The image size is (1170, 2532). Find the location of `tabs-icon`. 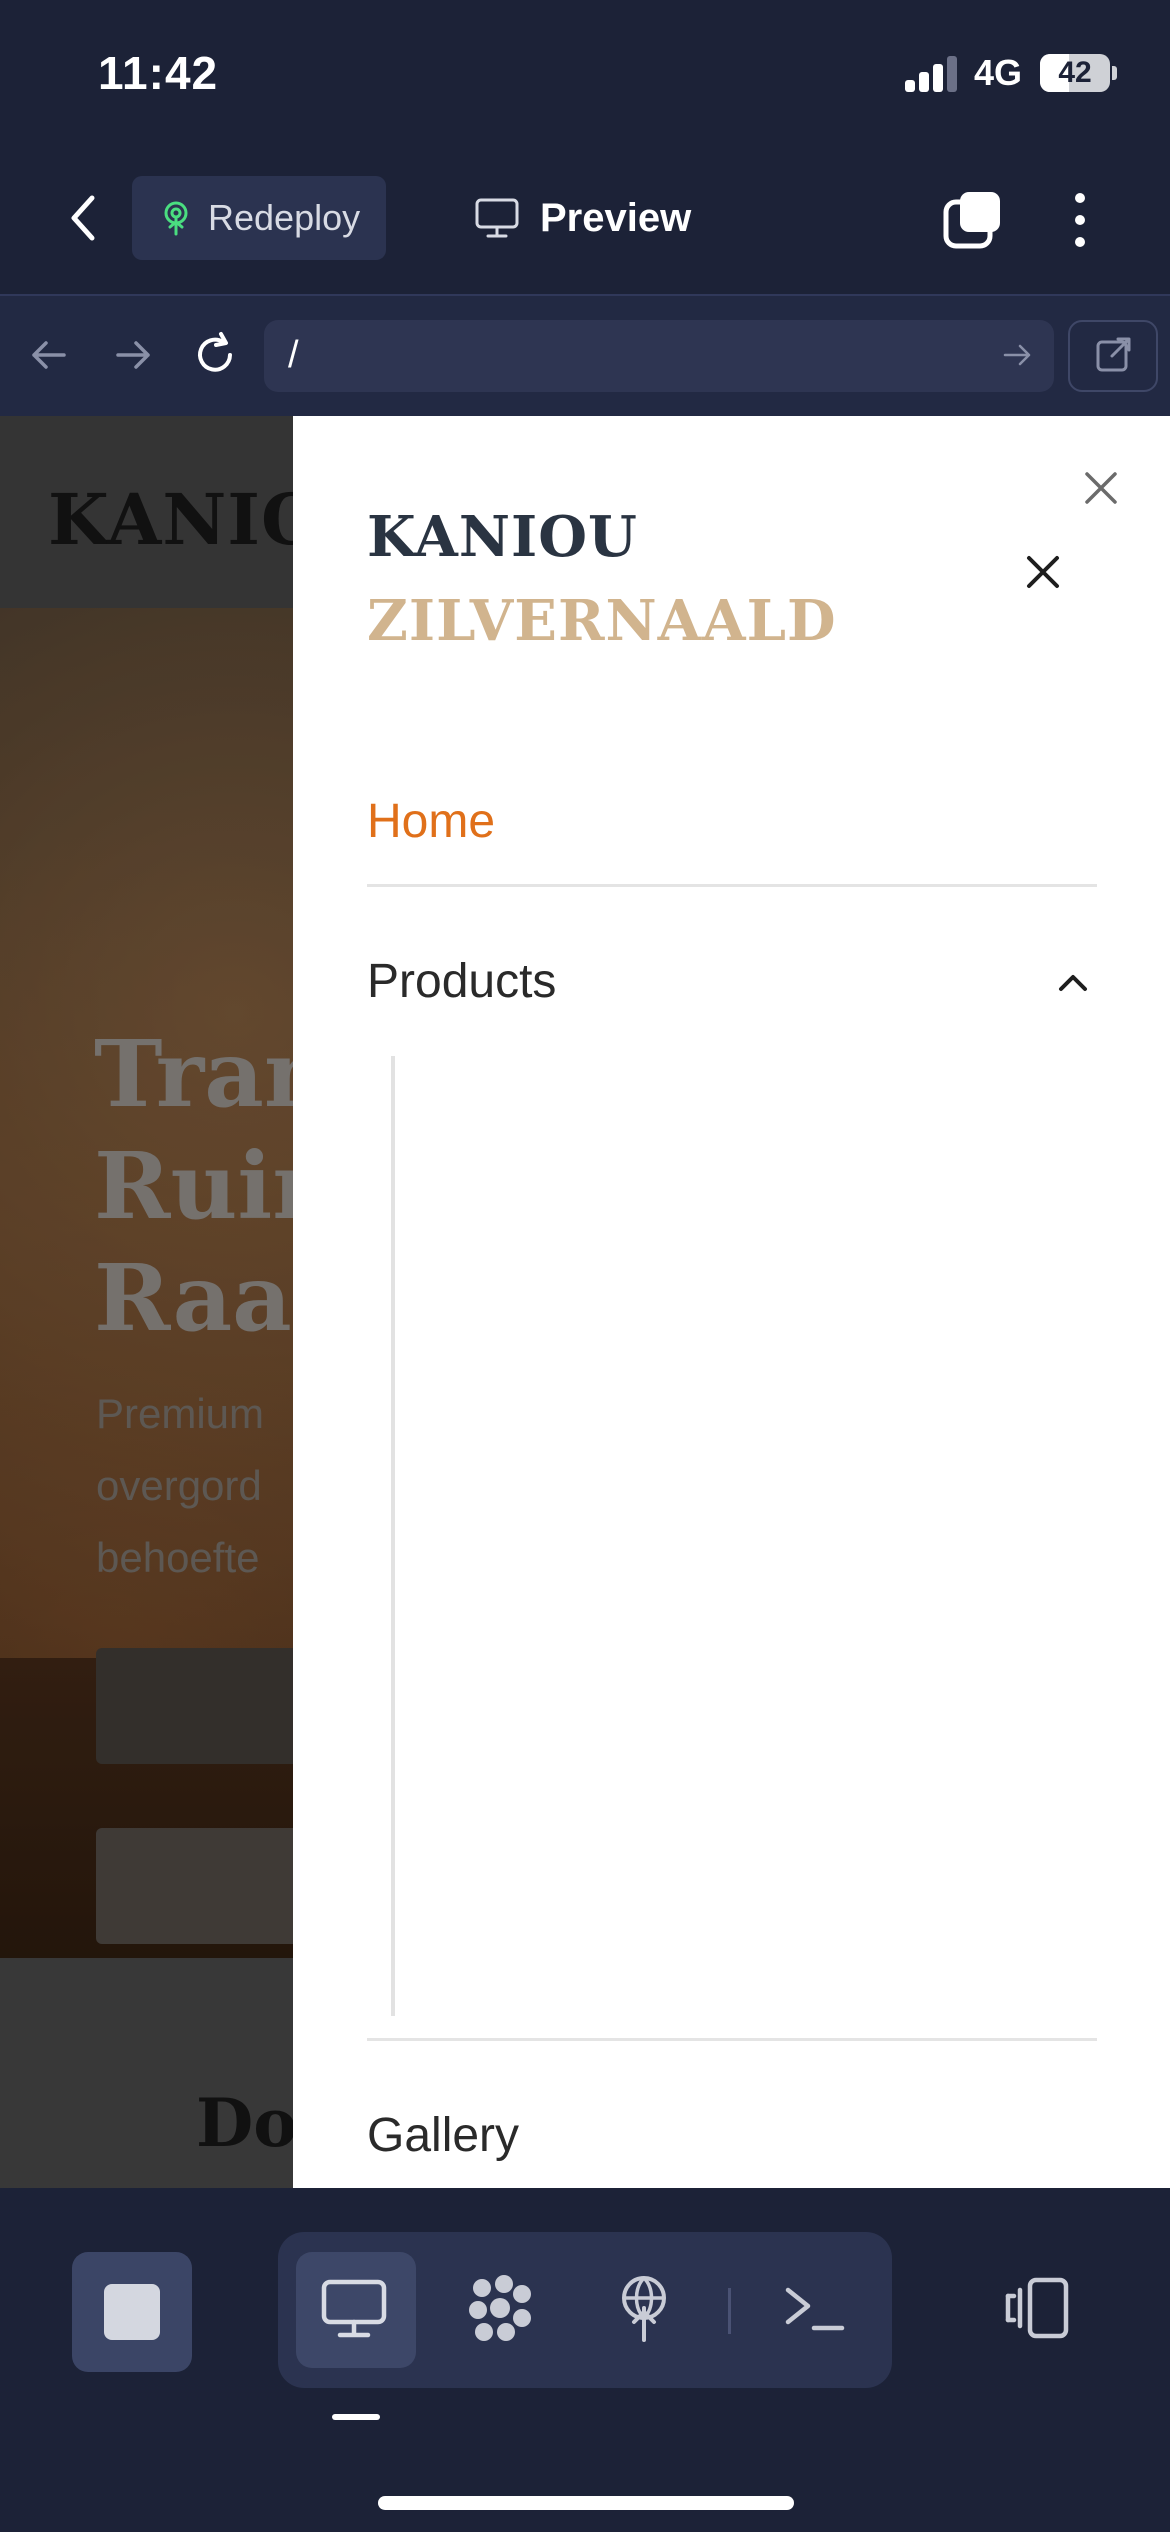

tabs-icon is located at coordinates (971, 220).